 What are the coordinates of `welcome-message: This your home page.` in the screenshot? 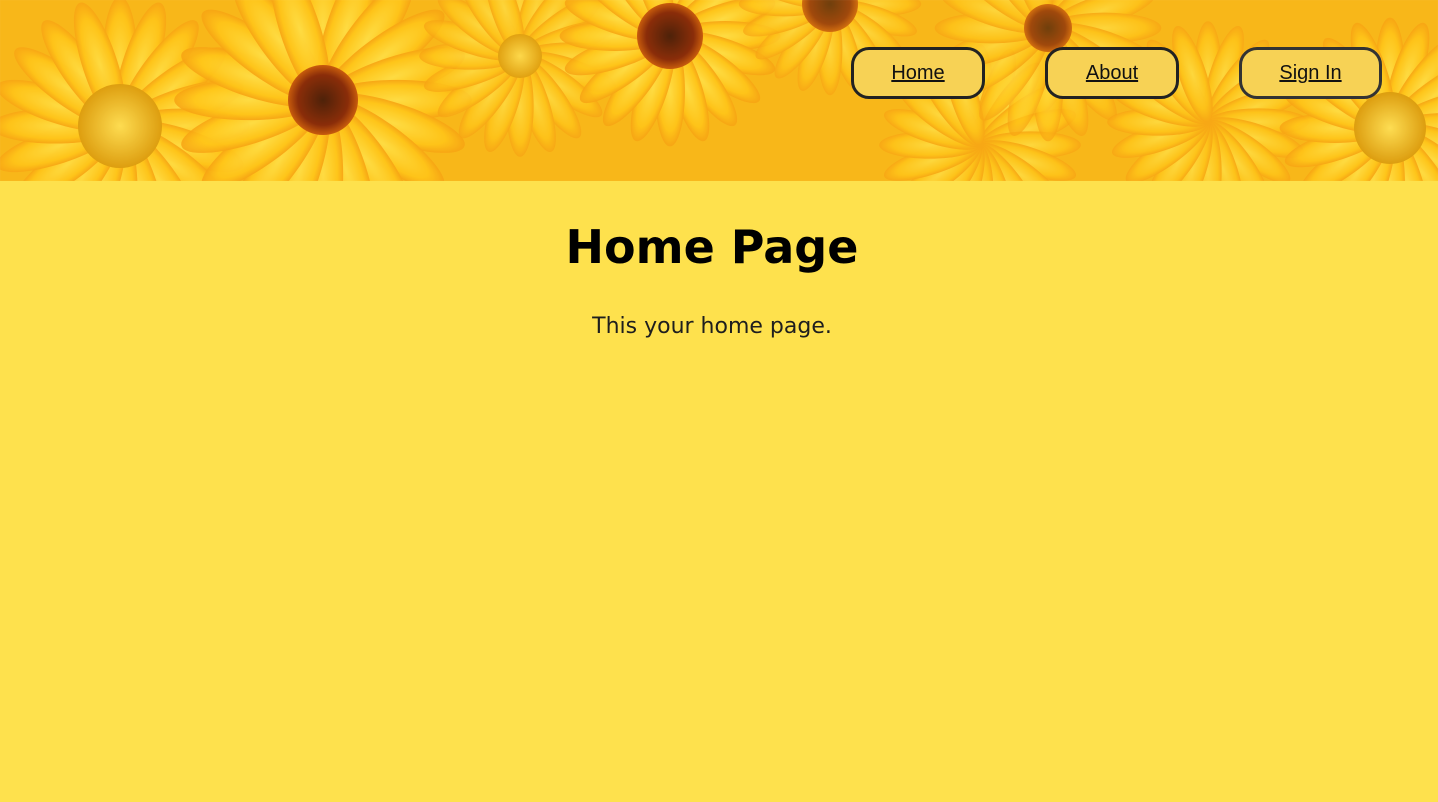 It's located at (712, 326).